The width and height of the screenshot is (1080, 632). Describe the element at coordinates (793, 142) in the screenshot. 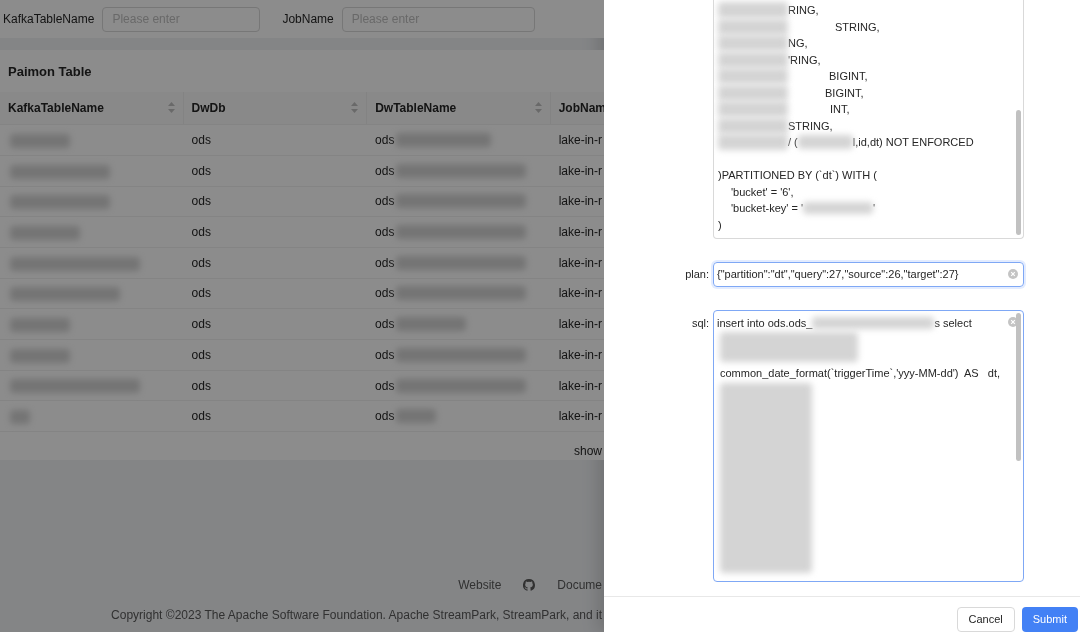

I see `code-line: / (` at that location.